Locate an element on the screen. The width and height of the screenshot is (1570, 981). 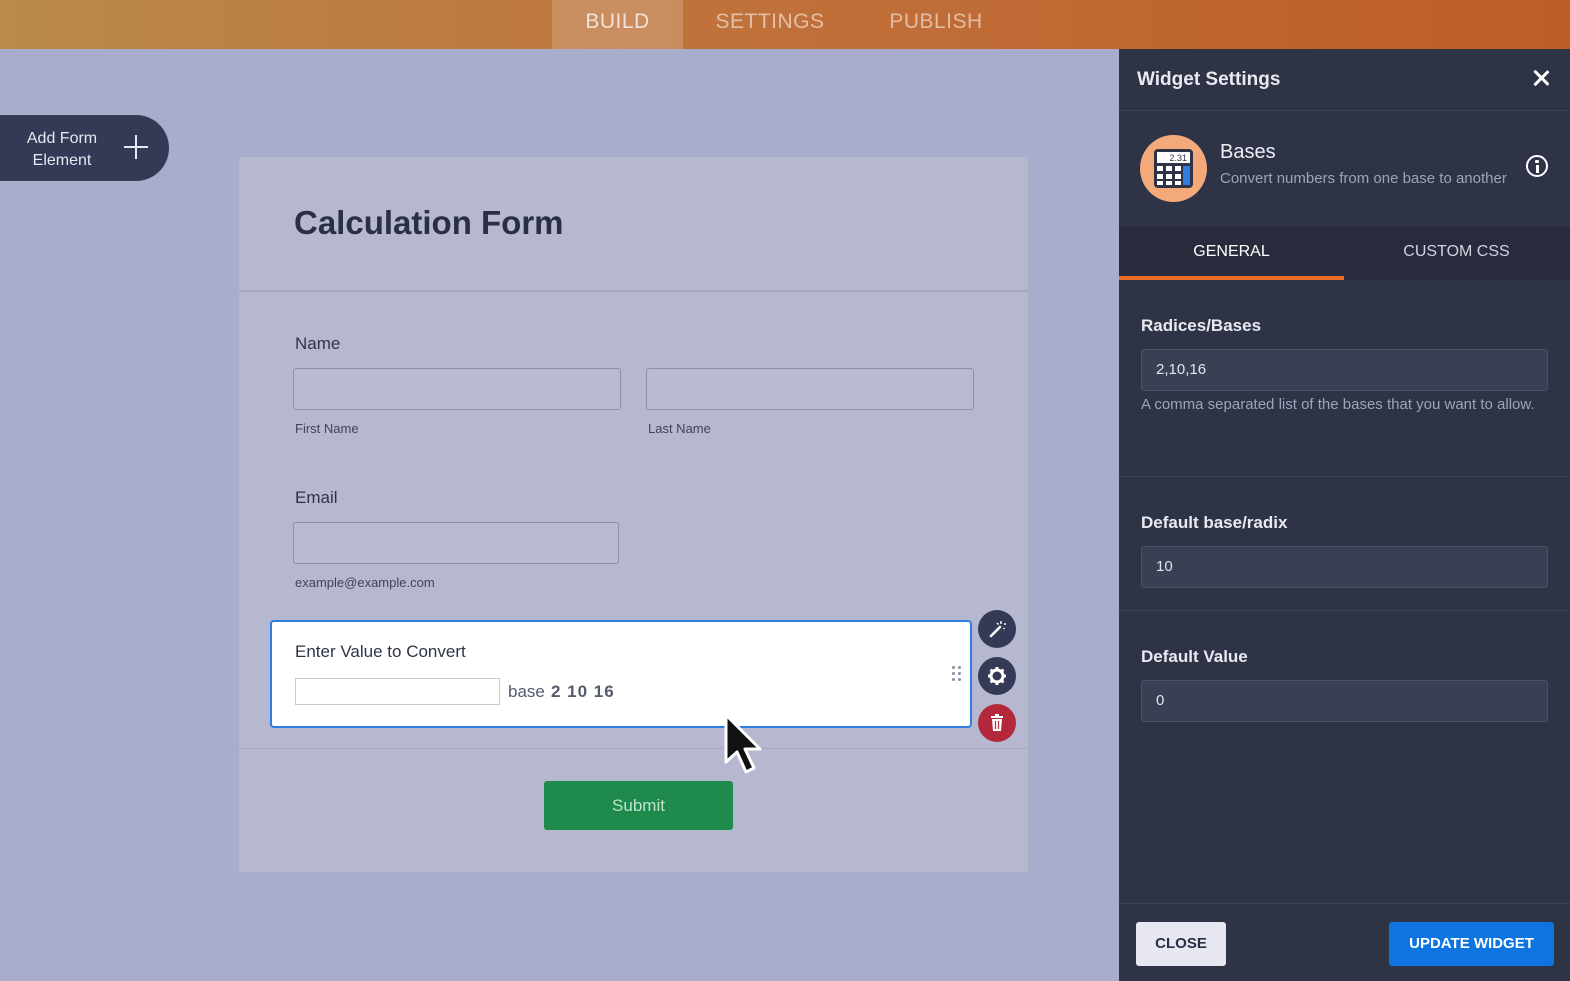
calculator-display-text: 2.31 is located at coordinates (1178, 158).